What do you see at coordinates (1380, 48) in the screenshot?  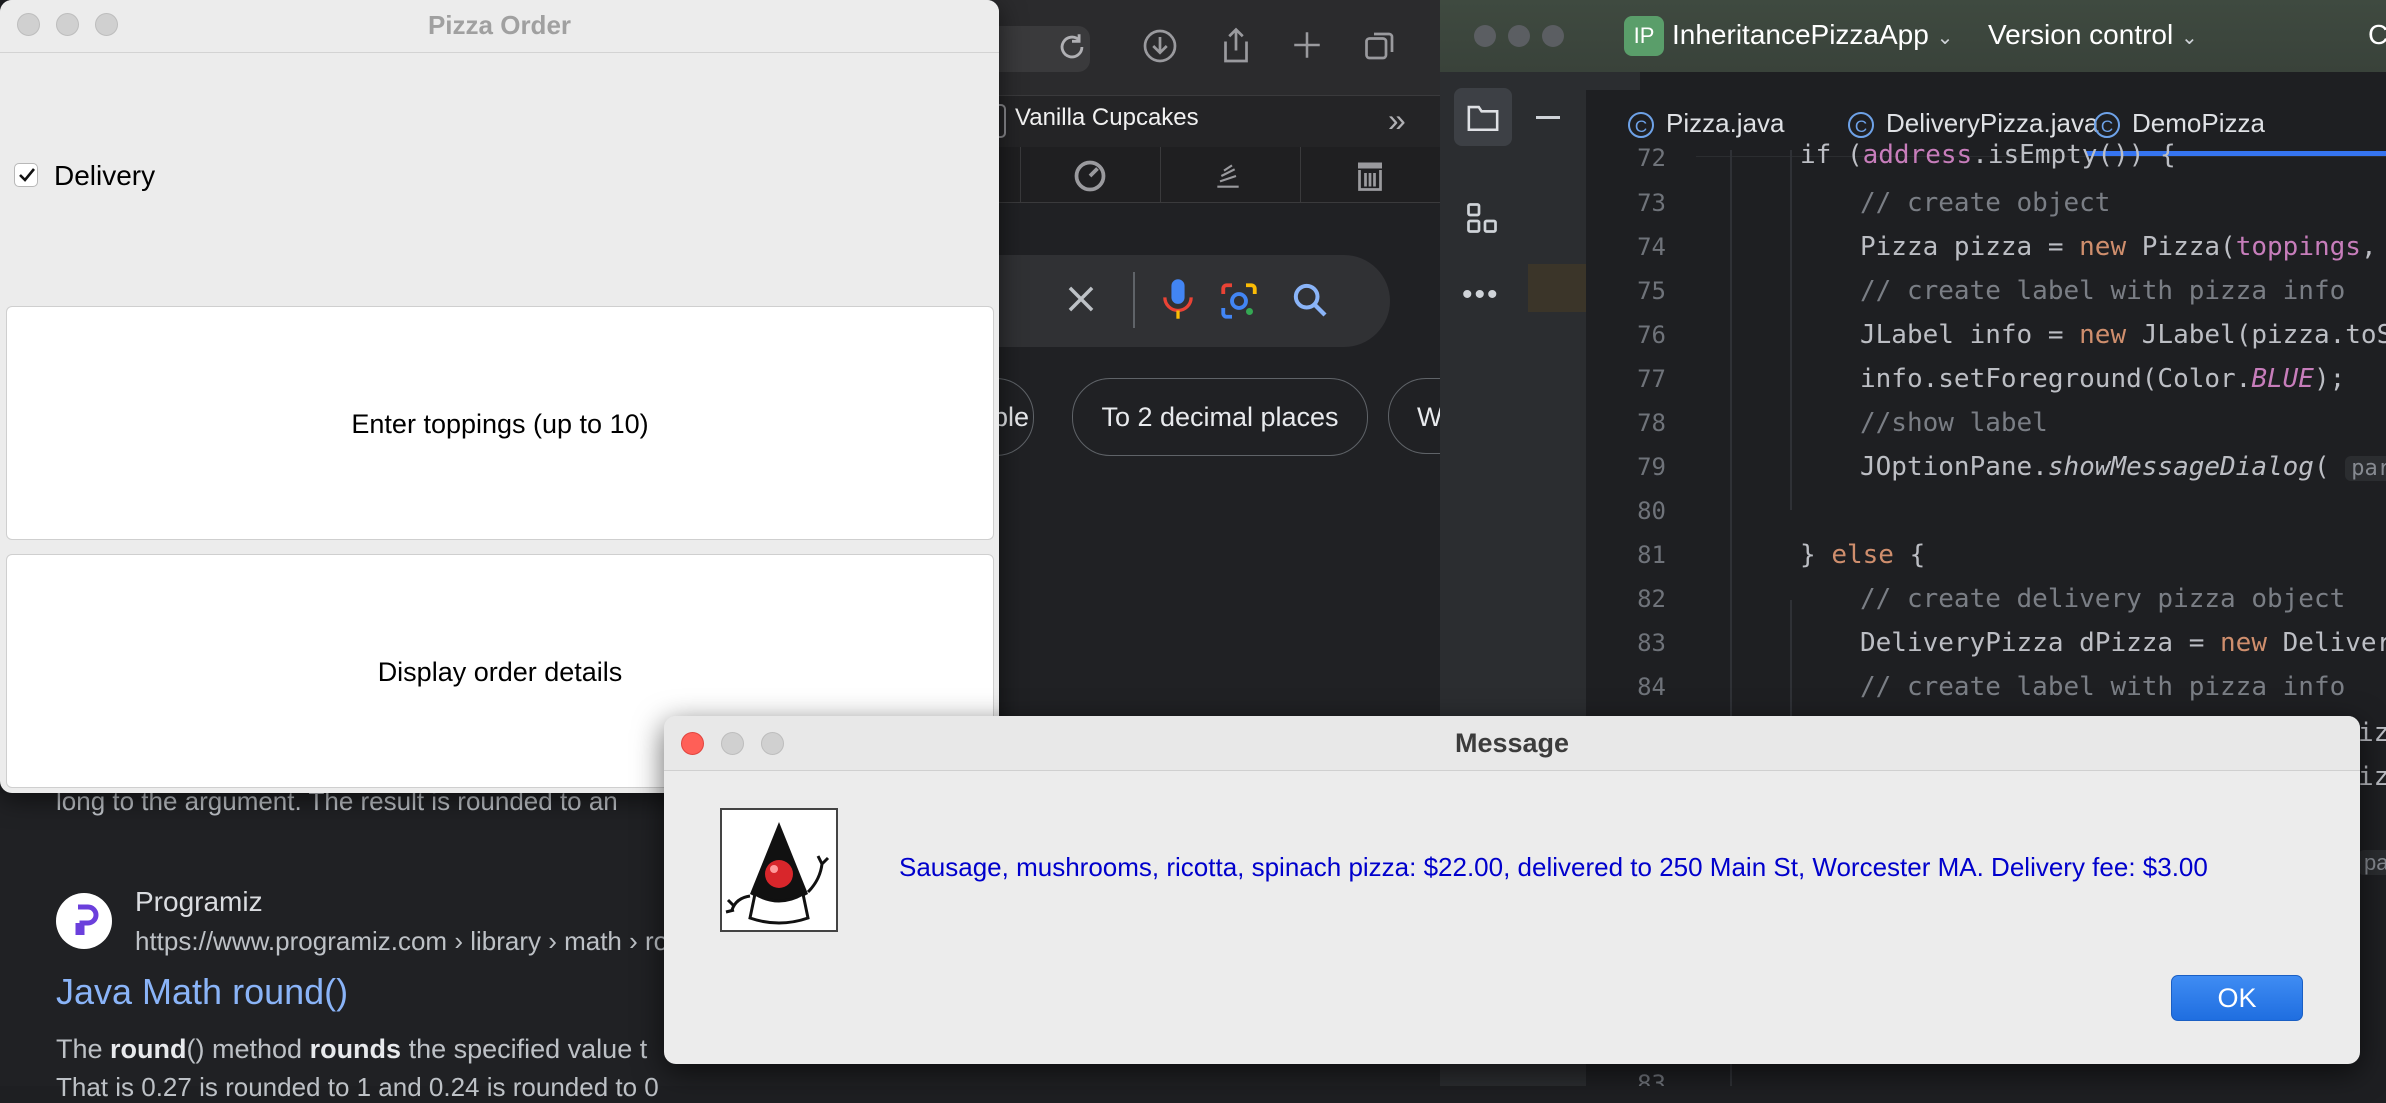 I see `tab-overview-icon` at bounding box center [1380, 48].